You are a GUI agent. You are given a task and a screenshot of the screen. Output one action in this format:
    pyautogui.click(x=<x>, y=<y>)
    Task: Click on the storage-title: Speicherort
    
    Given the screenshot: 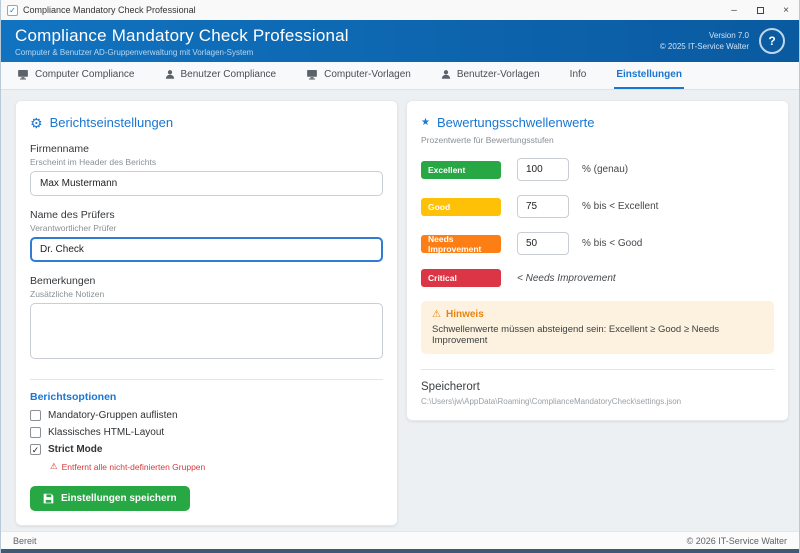 What is the action you would take?
    pyautogui.click(x=450, y=387)
    